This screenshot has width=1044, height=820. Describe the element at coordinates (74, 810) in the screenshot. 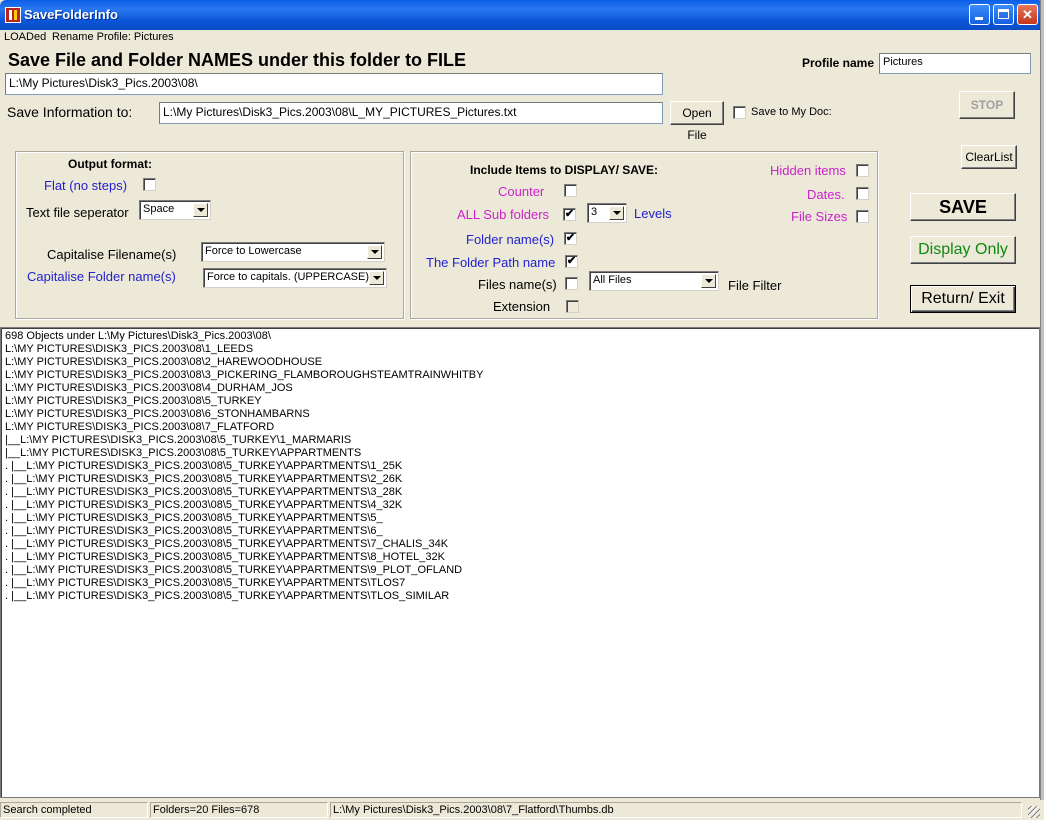

I see `status-message: Search completed` at that location.